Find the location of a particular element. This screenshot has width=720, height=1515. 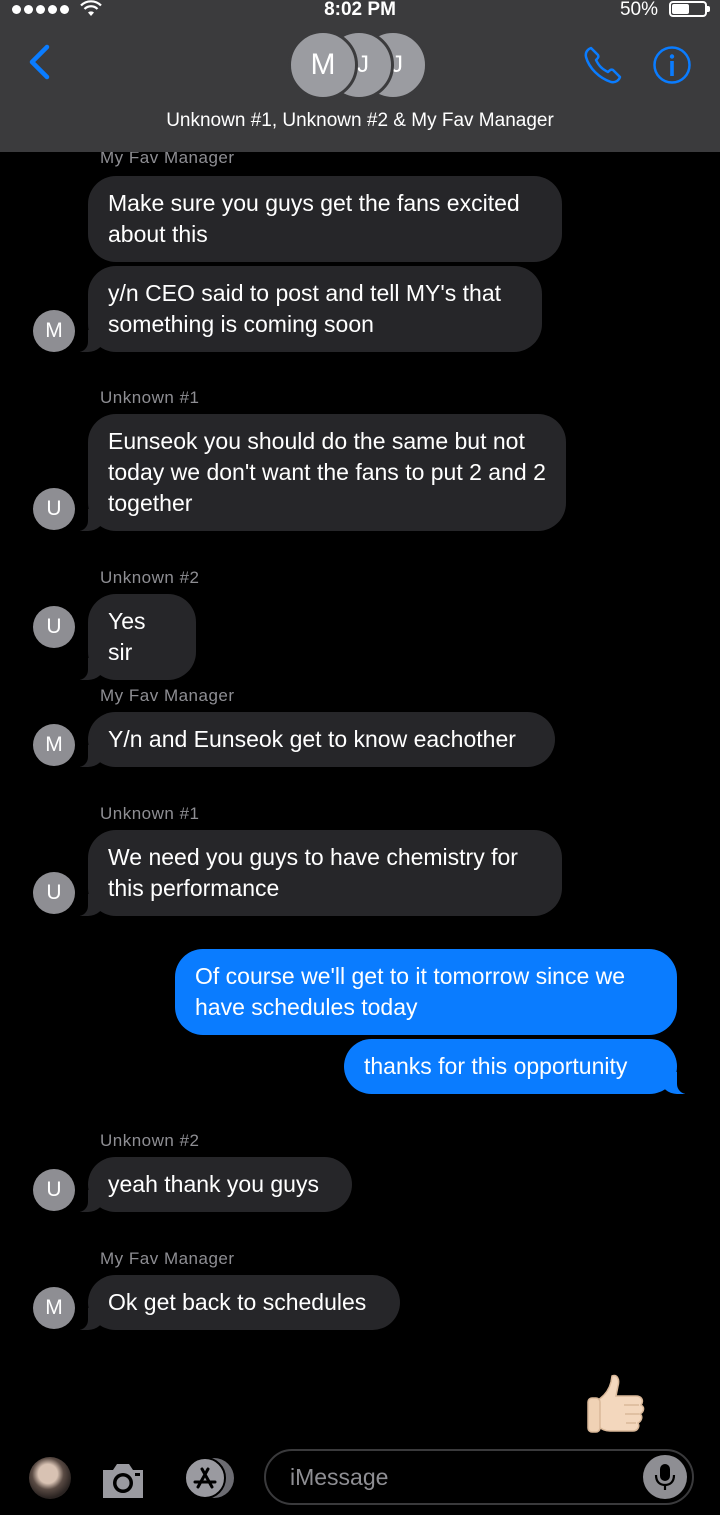

outgoing-message: thanks for this opportunity is located at coordinates (517, 1066).